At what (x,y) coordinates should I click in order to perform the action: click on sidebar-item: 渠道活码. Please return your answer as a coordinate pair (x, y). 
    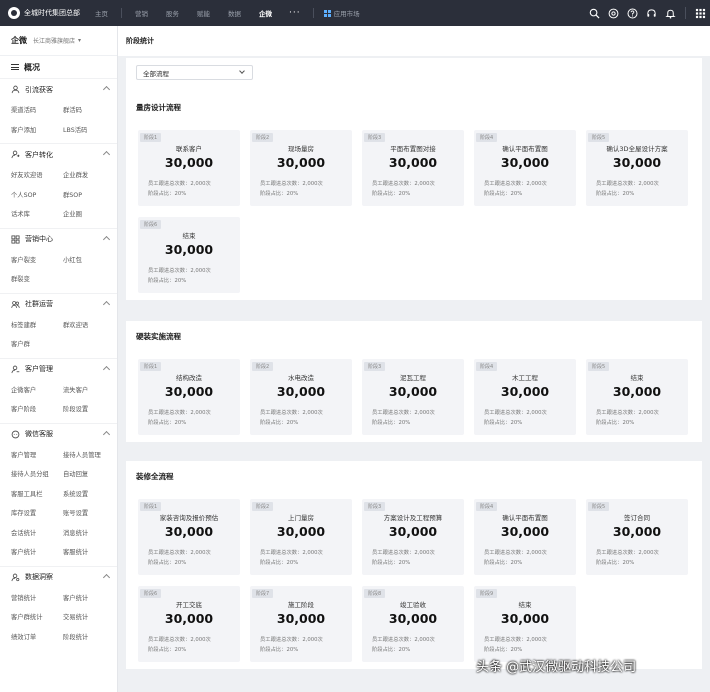
    Looking at the image, I should click on (37, 110).